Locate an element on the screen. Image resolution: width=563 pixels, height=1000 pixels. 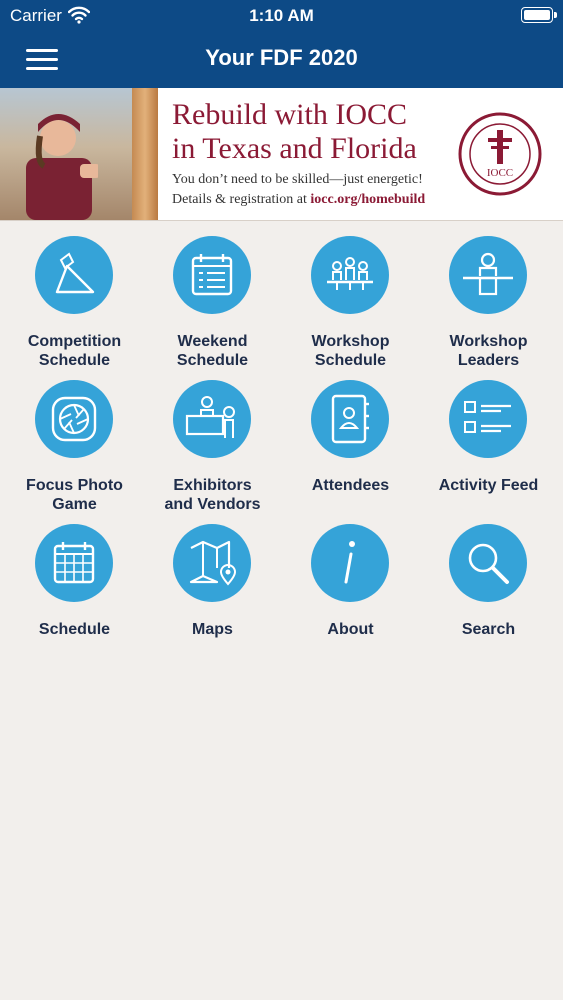
tile-schedule: Schedule is located at coordinates (74, 578).